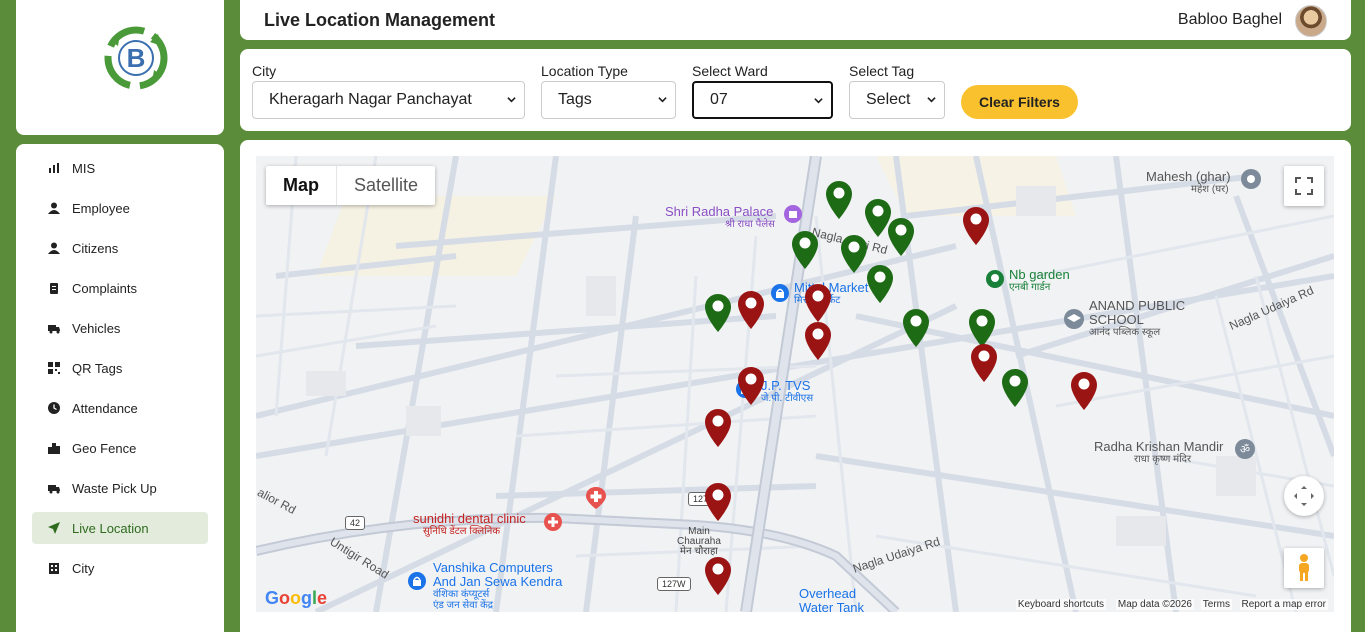  What do you see at coordinates (264, 71) in the screenshot?
I see `city-label: City` at bounding box center [264, 71].